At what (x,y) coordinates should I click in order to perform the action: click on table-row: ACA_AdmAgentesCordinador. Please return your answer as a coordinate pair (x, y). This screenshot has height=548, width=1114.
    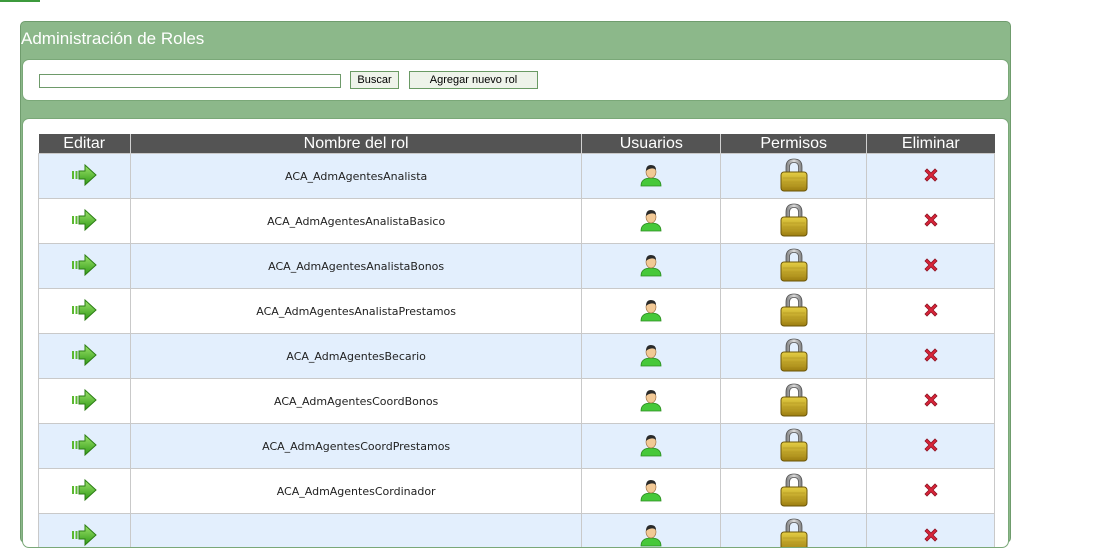
    Looking at the image, I should click on (517, 491).